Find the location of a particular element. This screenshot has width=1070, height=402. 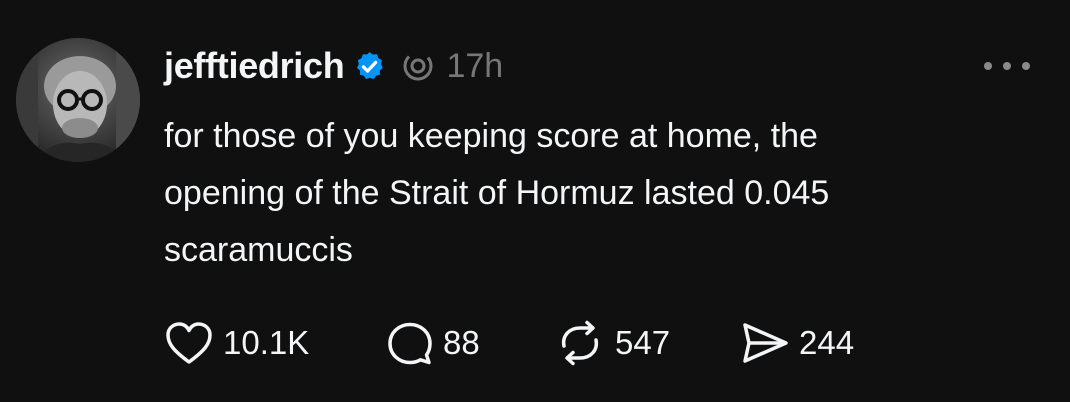

share-button: 244 is located at coordinates (815, 343).